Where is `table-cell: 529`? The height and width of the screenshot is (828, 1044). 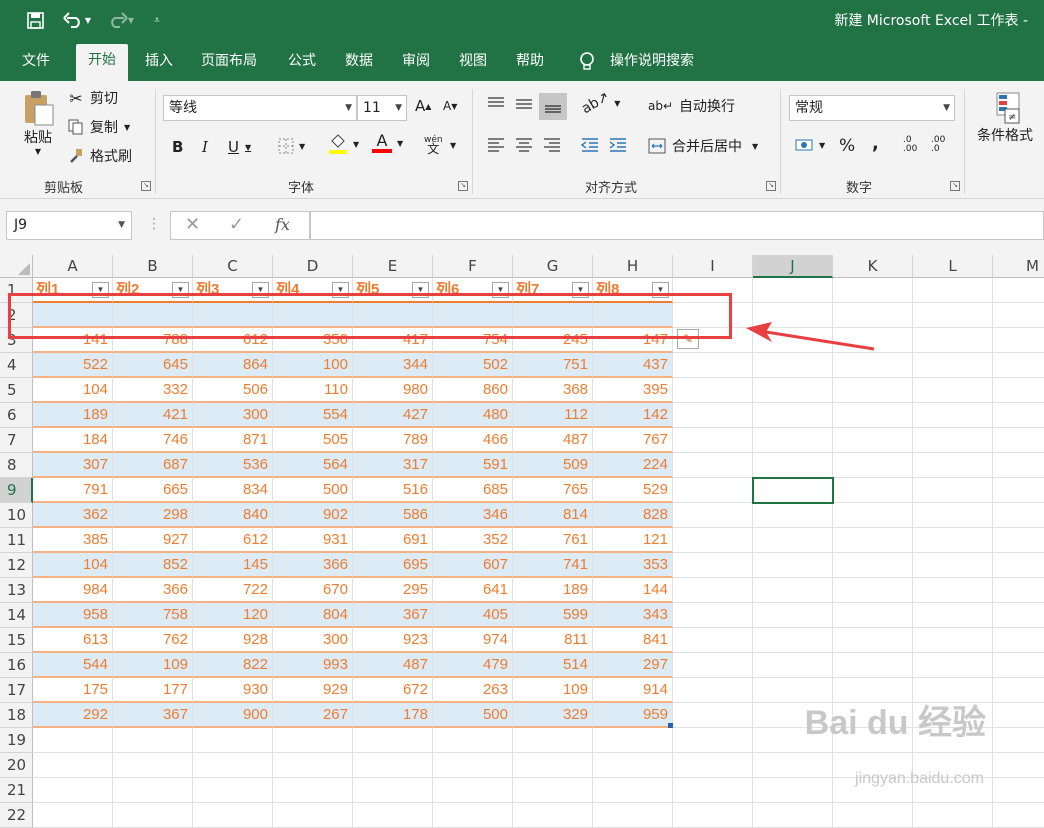 table-cell: 529 is located at coordinates (633, 490).